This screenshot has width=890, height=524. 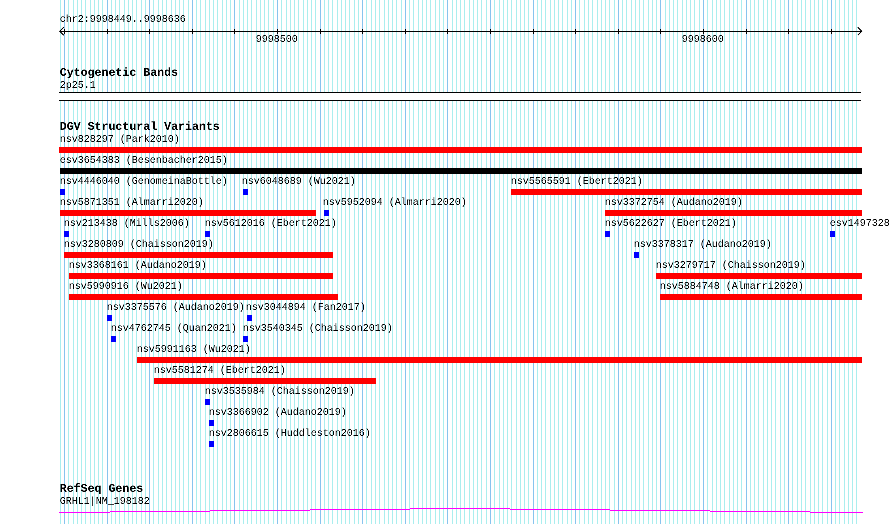 I want to click on variant-label: nsv4446040 (GenomeinaBottle), so click(x=144, y=182).